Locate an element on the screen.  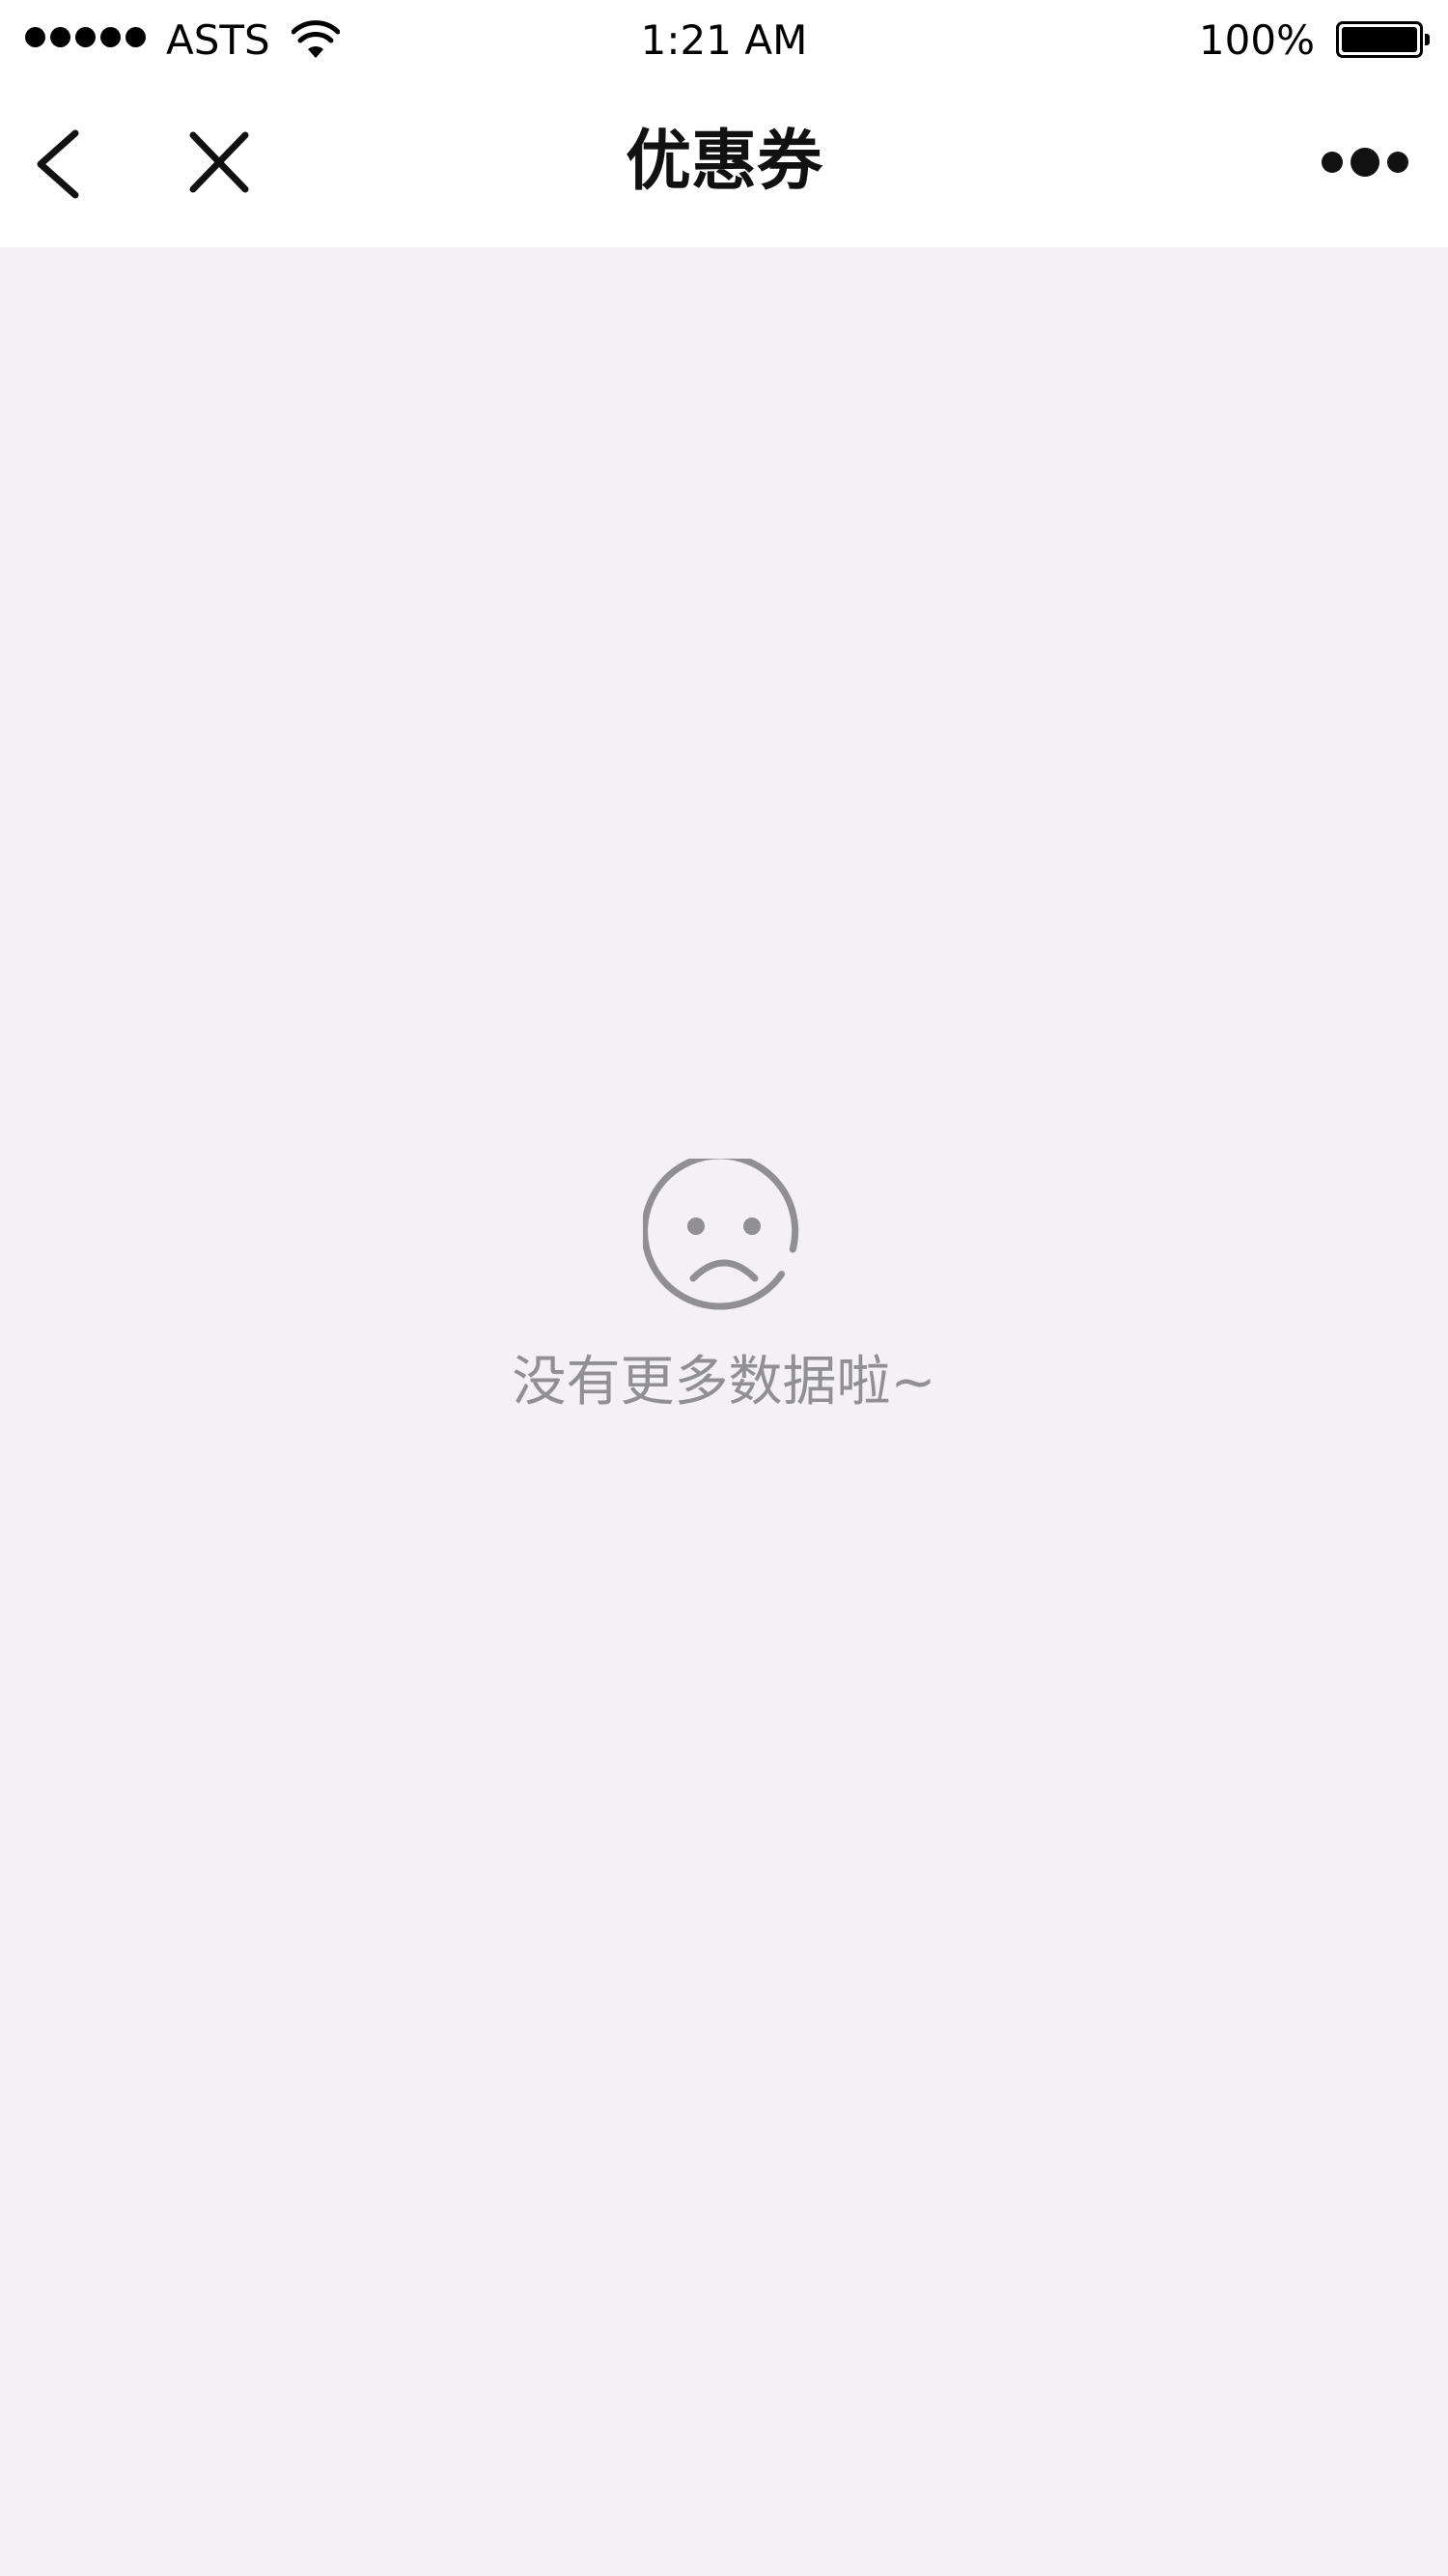
more-icon is located at coordinates (1365, 163).